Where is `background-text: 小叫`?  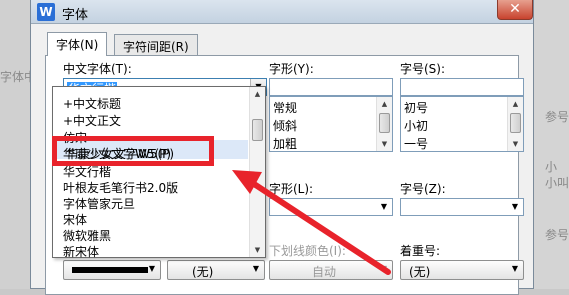 background-text: 小叫 is located at coordinates (557, 183).